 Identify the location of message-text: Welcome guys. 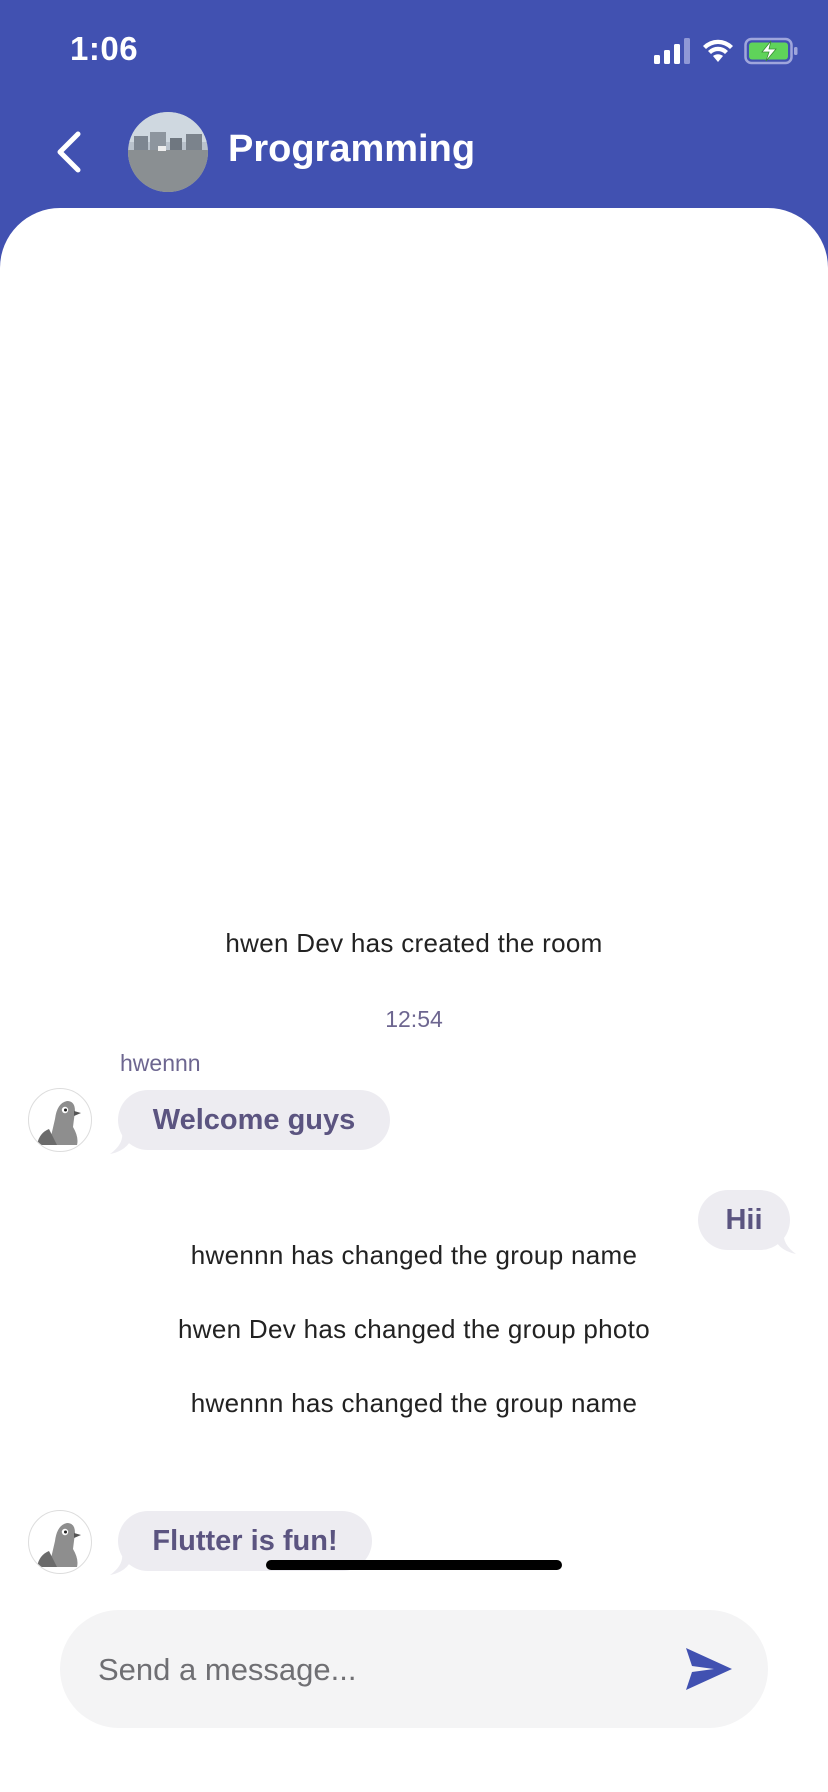
(254, 1119).